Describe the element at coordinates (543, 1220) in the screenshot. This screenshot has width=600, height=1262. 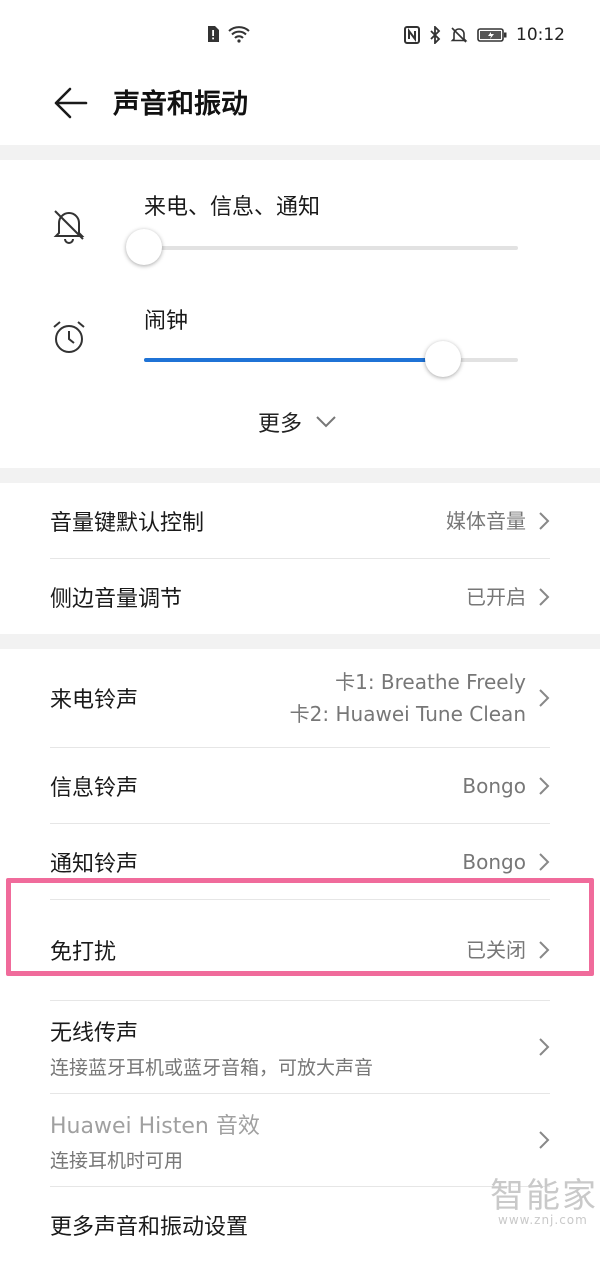
I see `watermark-url: www.znj.com` at that location.